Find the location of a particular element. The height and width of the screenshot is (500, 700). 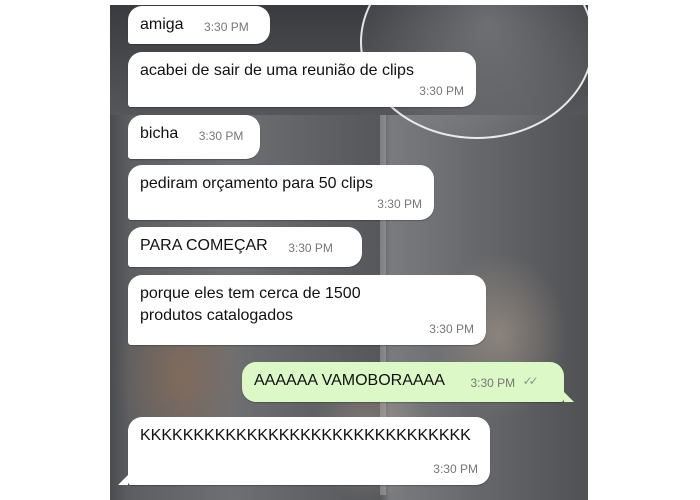

message-bubble-incoming: KKKKKKKKKKKKKKKKKKKKKKKKKKKKKKK 3:30 PM is located at coordinates (309, 451).